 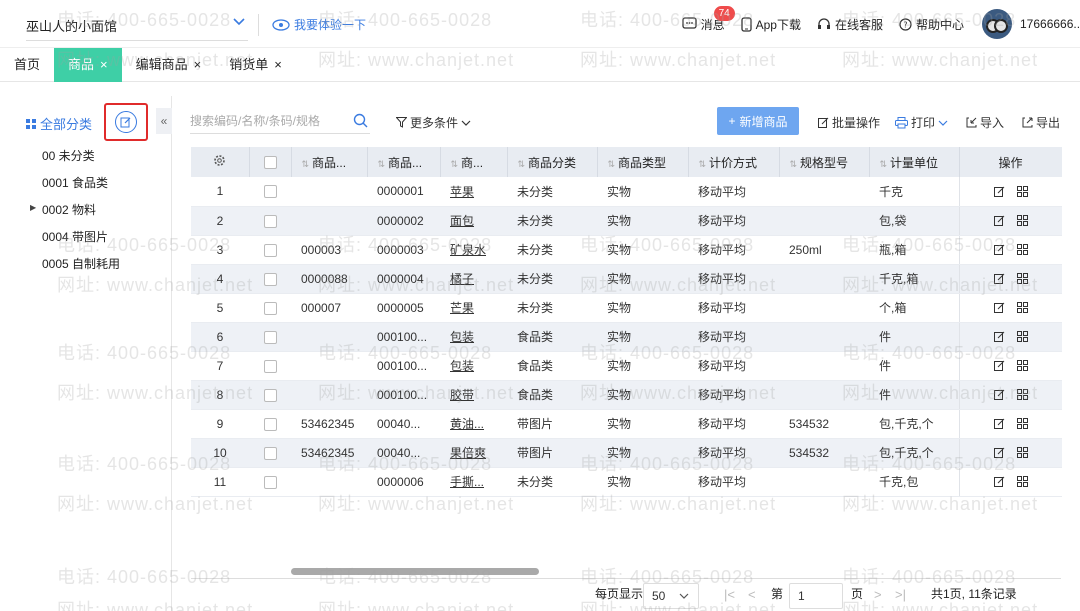 I want to click on page-number-input: 1, so click(x=816, y=596).